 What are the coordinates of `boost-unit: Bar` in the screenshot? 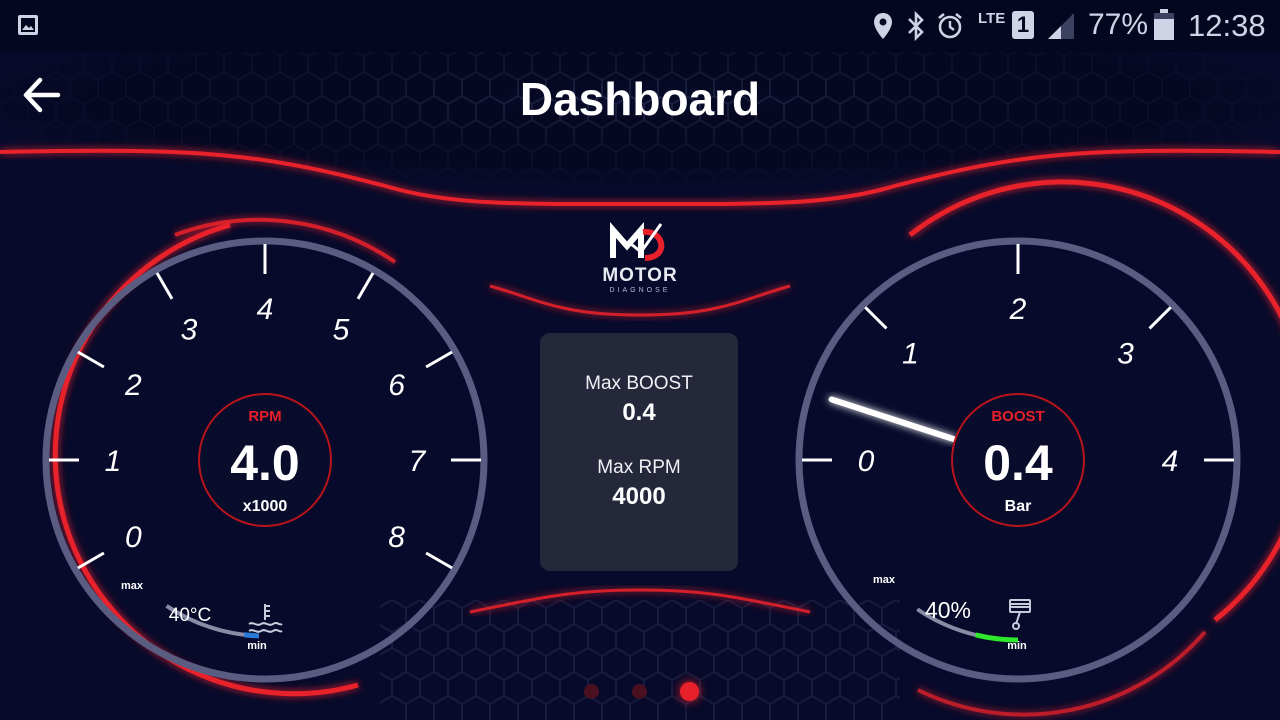 It's located at (1018, 506).